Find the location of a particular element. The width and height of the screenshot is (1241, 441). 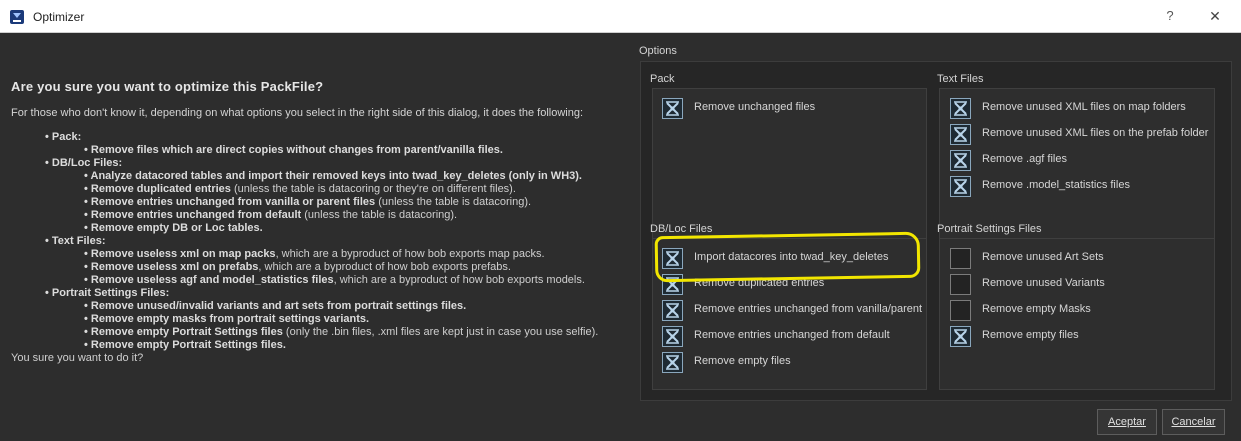

checkbox-label: Remove empty Masks is located at coordinates (1036, 309).